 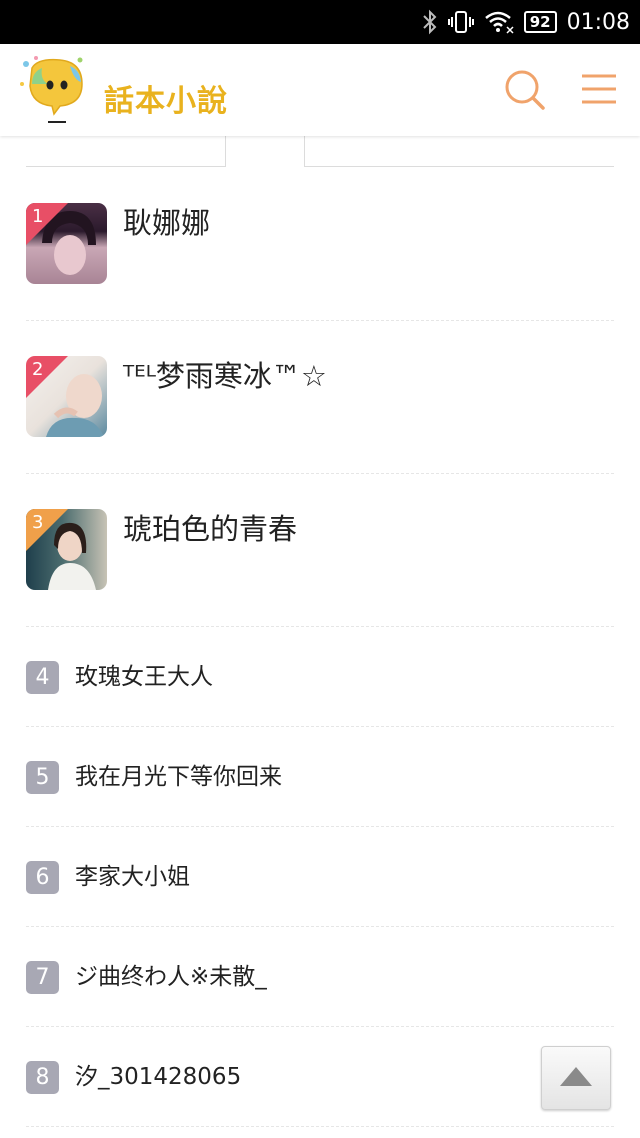 I want to click on avatar: 2, so click(x=66, y=396).